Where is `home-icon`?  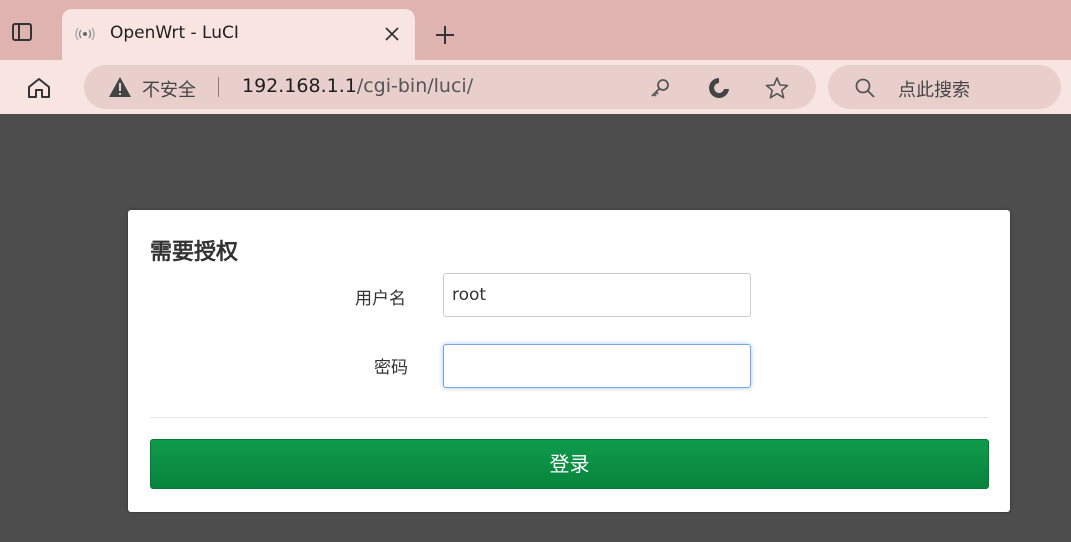
home-icon is located at coordinates (39, 88).